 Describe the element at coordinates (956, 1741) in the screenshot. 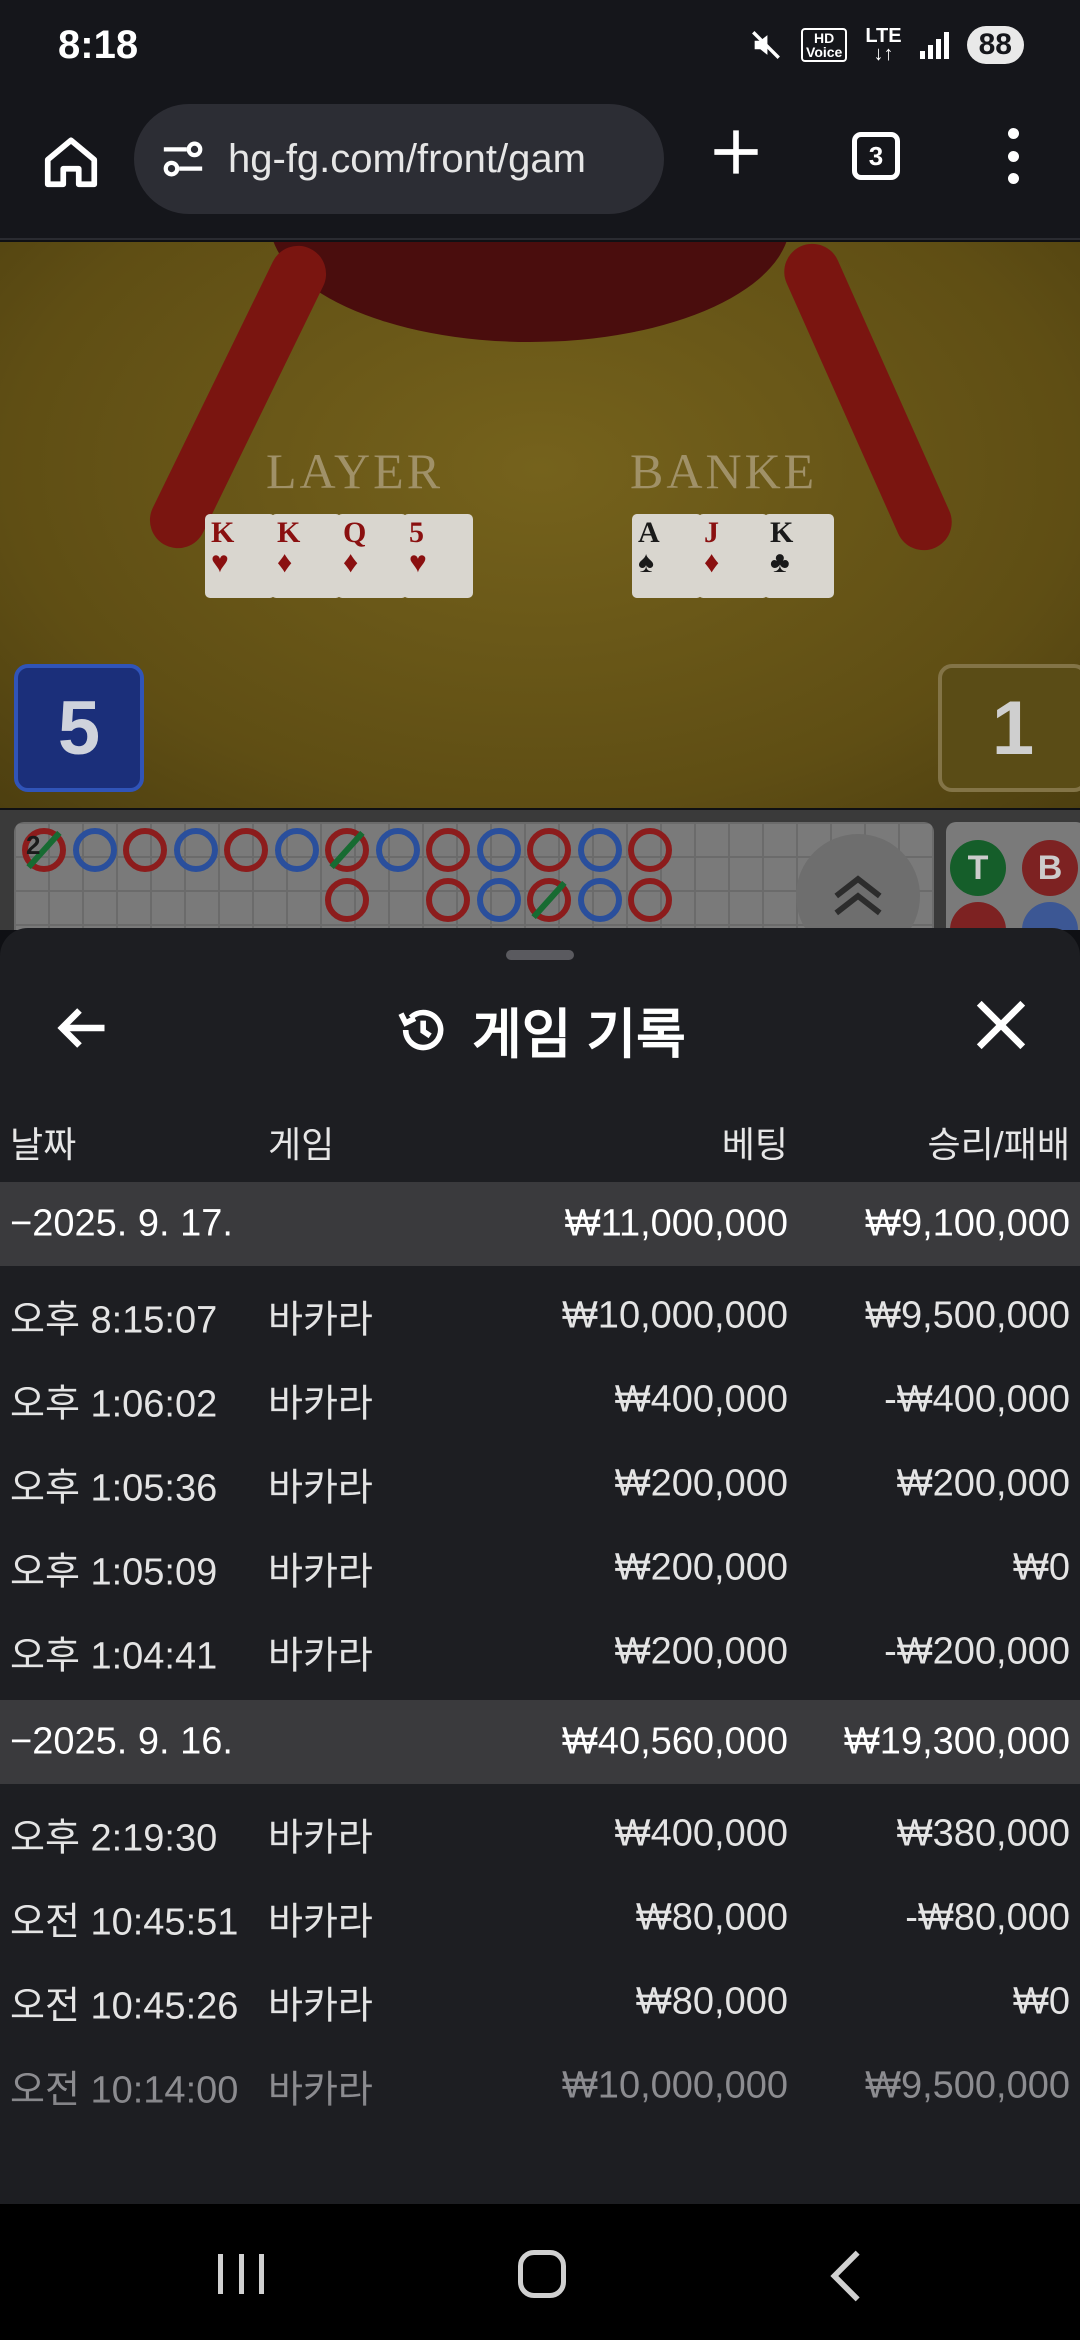

I see `day-result-total: ₩19,300,000` at that location.